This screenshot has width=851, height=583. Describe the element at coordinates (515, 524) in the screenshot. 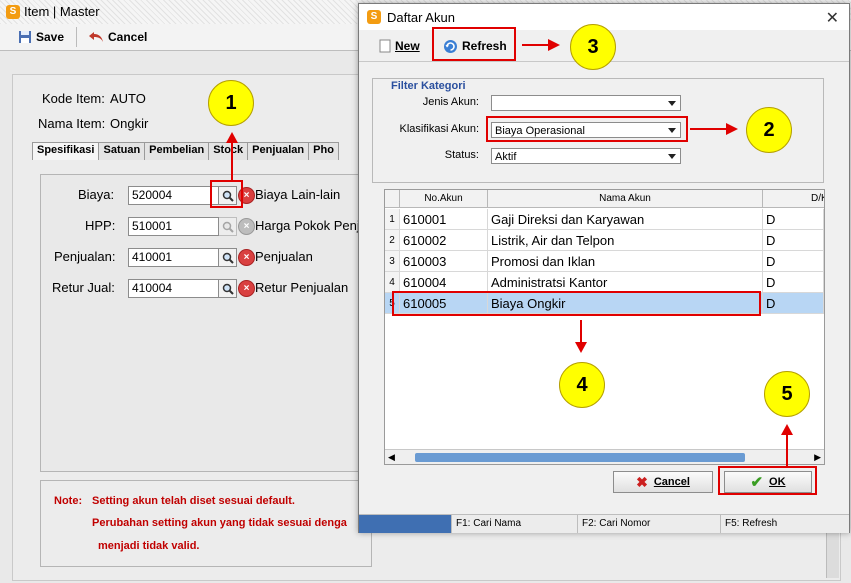

I see `status-f1-hint: F1: Cari Nama` at that location.